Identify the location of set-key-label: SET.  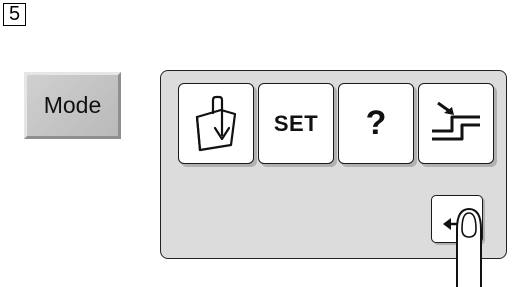
(296, 123).